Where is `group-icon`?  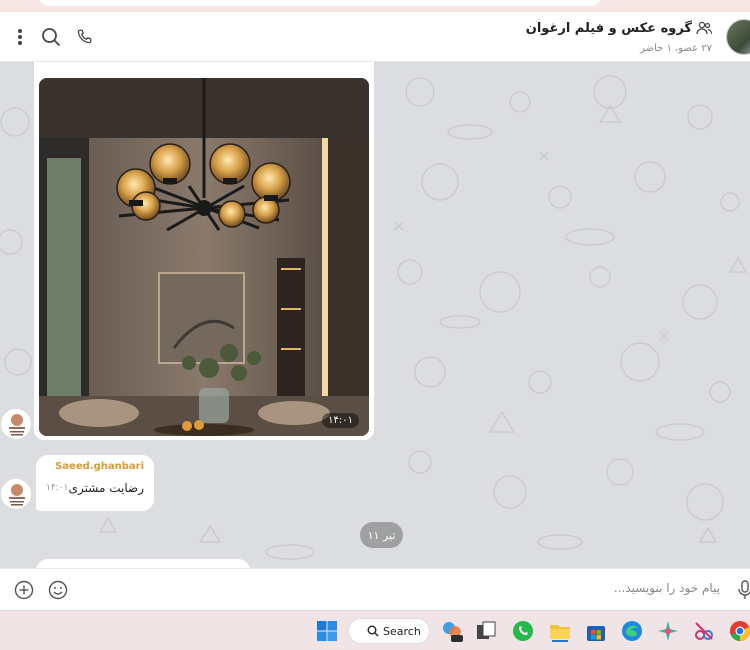 group-icon is located at coordinates (704, 28).